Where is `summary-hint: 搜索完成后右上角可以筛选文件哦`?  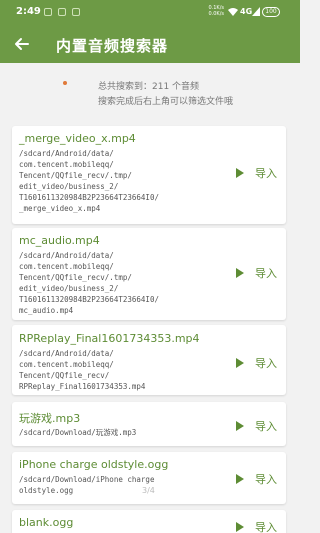
summary-hint: 搜索完成后右上角可以筛选文件哦 is located at coordinates (166, 102).